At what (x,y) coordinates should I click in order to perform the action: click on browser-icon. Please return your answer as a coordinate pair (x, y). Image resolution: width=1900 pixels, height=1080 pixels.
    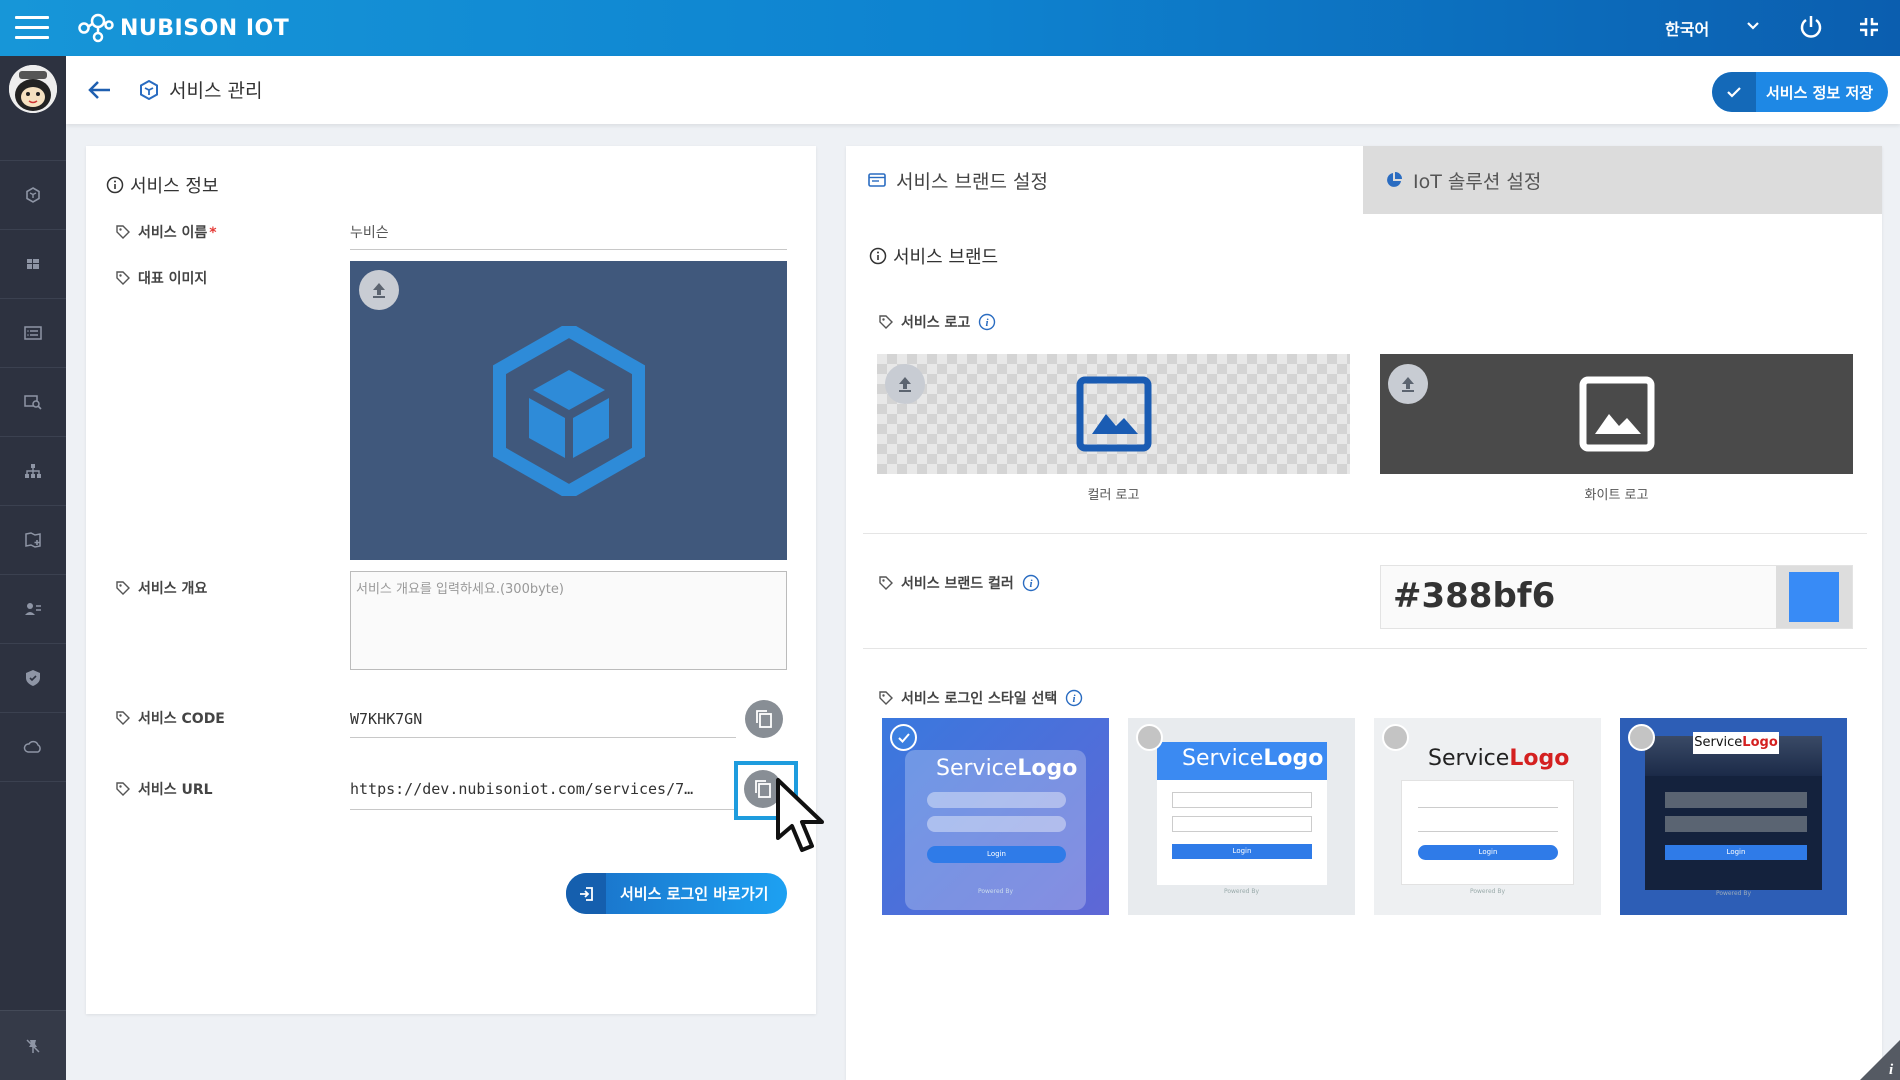
    Looking at the image, I should click on (877, 180).